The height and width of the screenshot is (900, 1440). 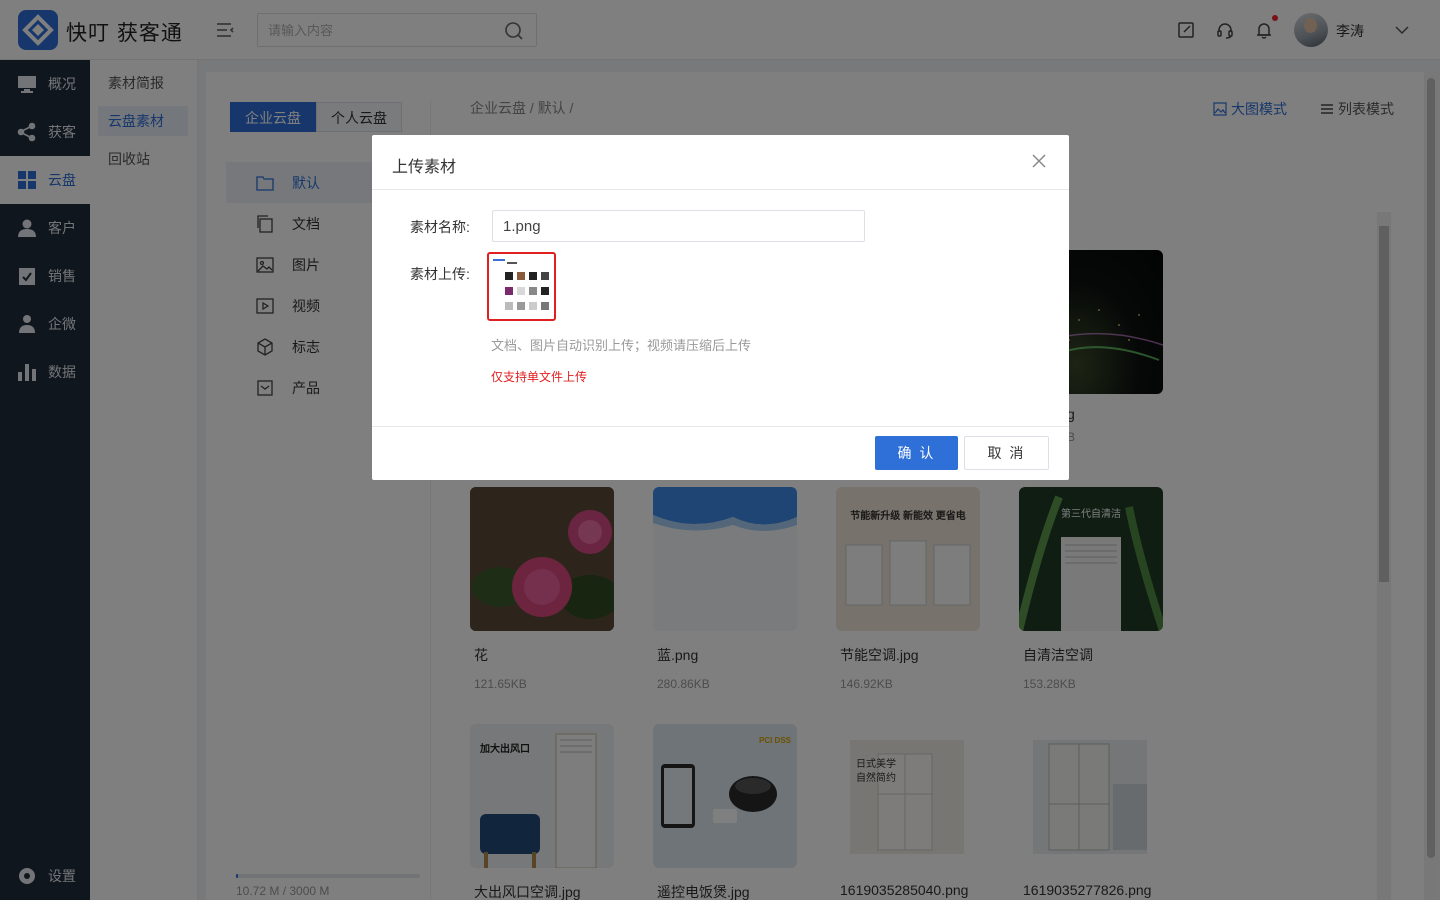 What do you see at coordinates (720, 426) in the screenshot?
I see `dialog-footer-divider` at bounding box center [720, 426].